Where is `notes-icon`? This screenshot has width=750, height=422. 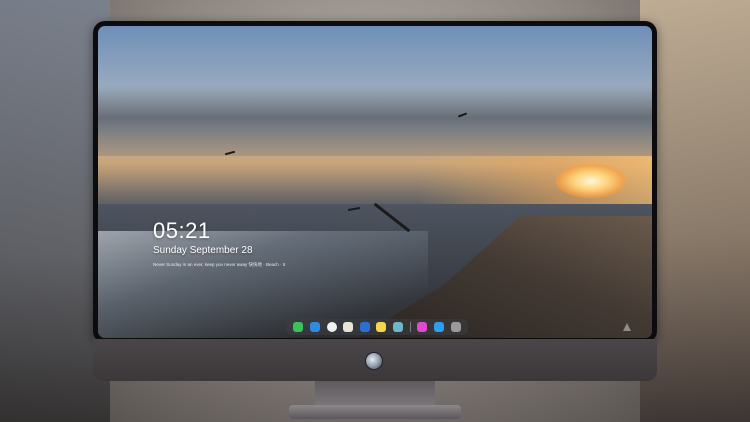
notes-icon is located at coordinates (381, 327).